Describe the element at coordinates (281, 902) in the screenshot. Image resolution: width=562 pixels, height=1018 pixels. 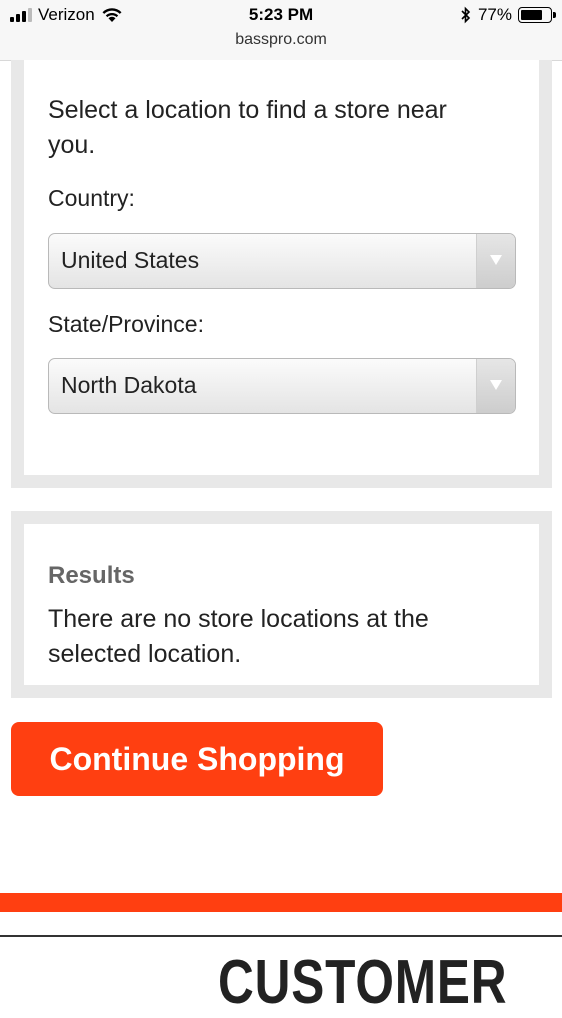
I see `footer-accent-bar` at that location.